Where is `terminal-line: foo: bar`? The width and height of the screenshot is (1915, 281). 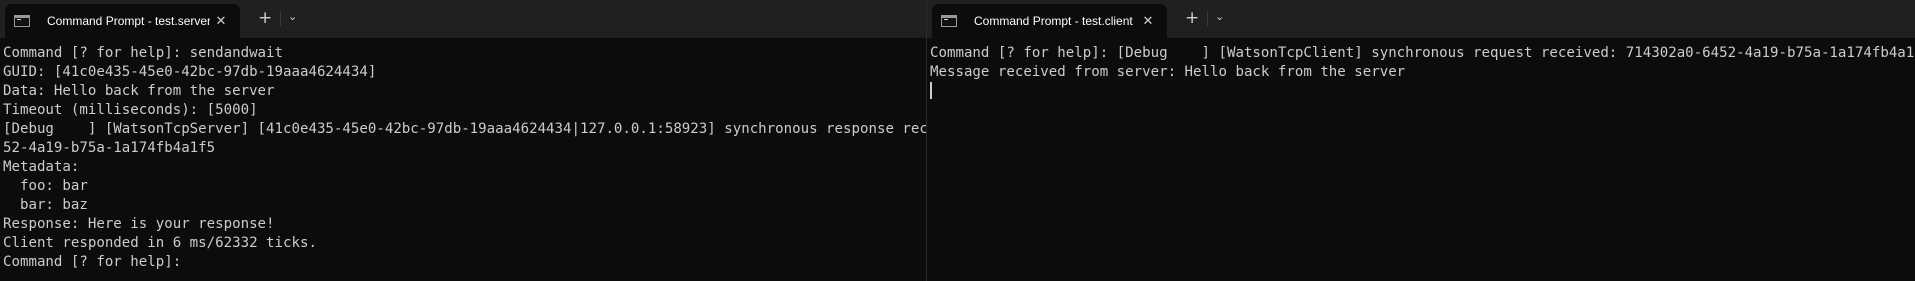 terminal-line: foo: bar is located at coordinates (45, 186).